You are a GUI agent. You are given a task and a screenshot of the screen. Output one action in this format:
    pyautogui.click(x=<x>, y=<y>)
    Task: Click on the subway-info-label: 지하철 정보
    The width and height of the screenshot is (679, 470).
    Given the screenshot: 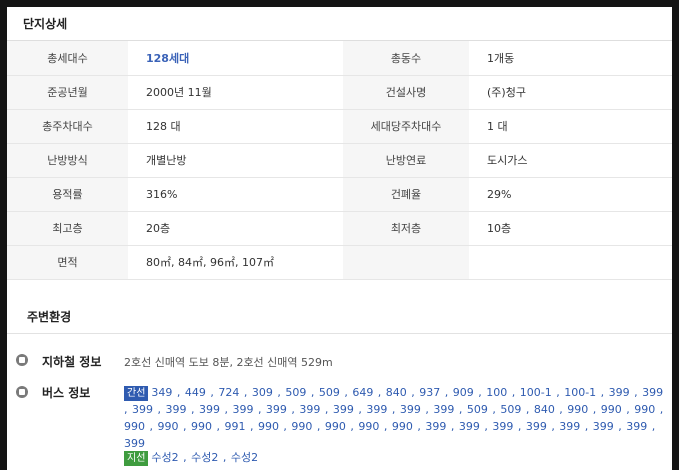 What is the action you would take?
    pyautogui.click(x=72, y=362)
    